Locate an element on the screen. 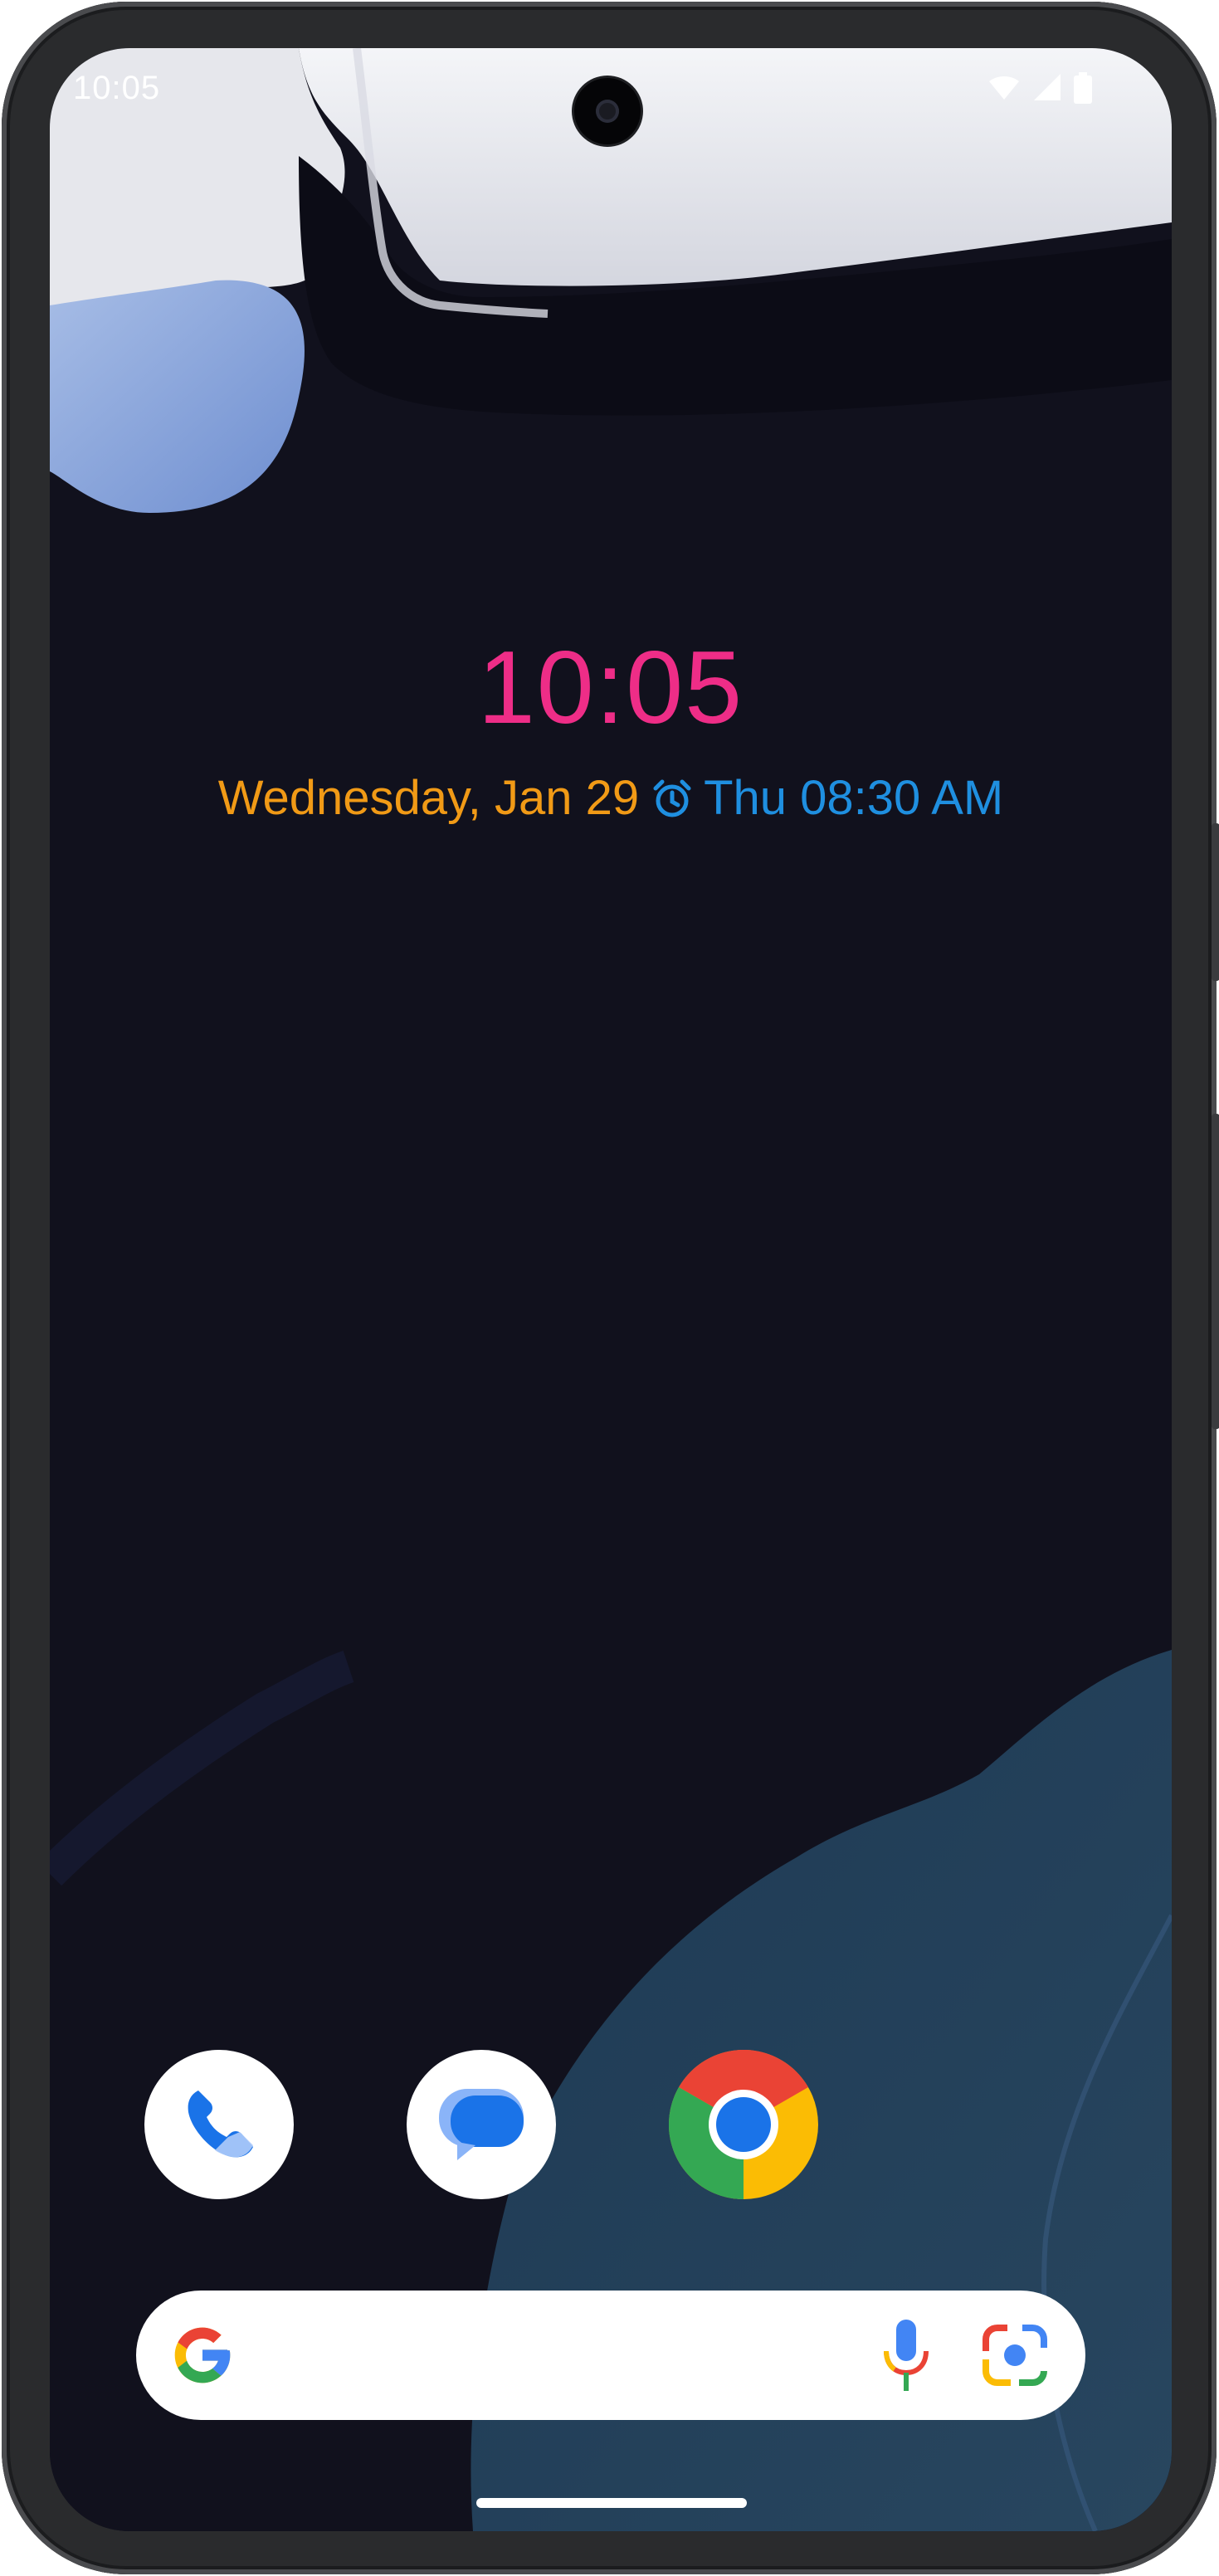  messages-app-icon is located at coordinates (481, 2124).